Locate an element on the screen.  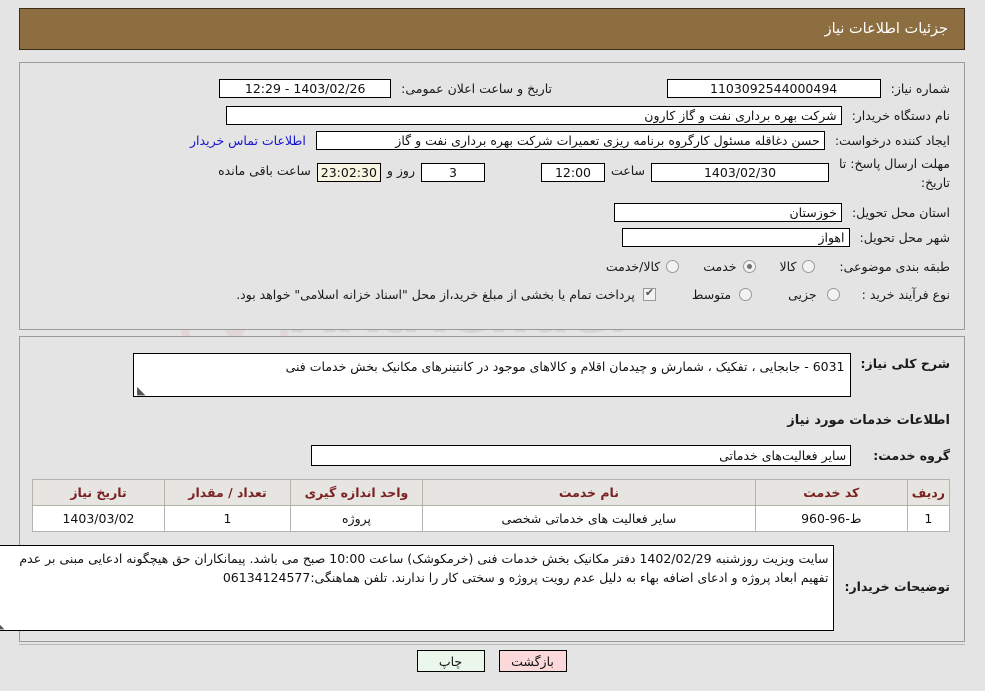
services-section-title-row: اطلاعات خدمات مورد نیاز is located at coordinates (869, 420).